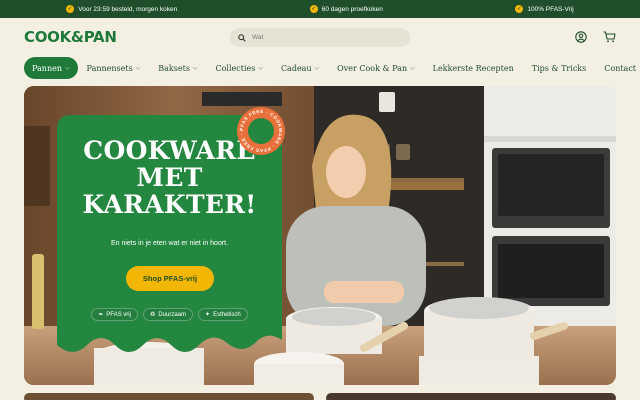 The height and width of the screenshot is (400, 640). What do you see at coordinates (169, 396) in the screenshot?
I see `card-preview-left` at bounding box center [169, 396].